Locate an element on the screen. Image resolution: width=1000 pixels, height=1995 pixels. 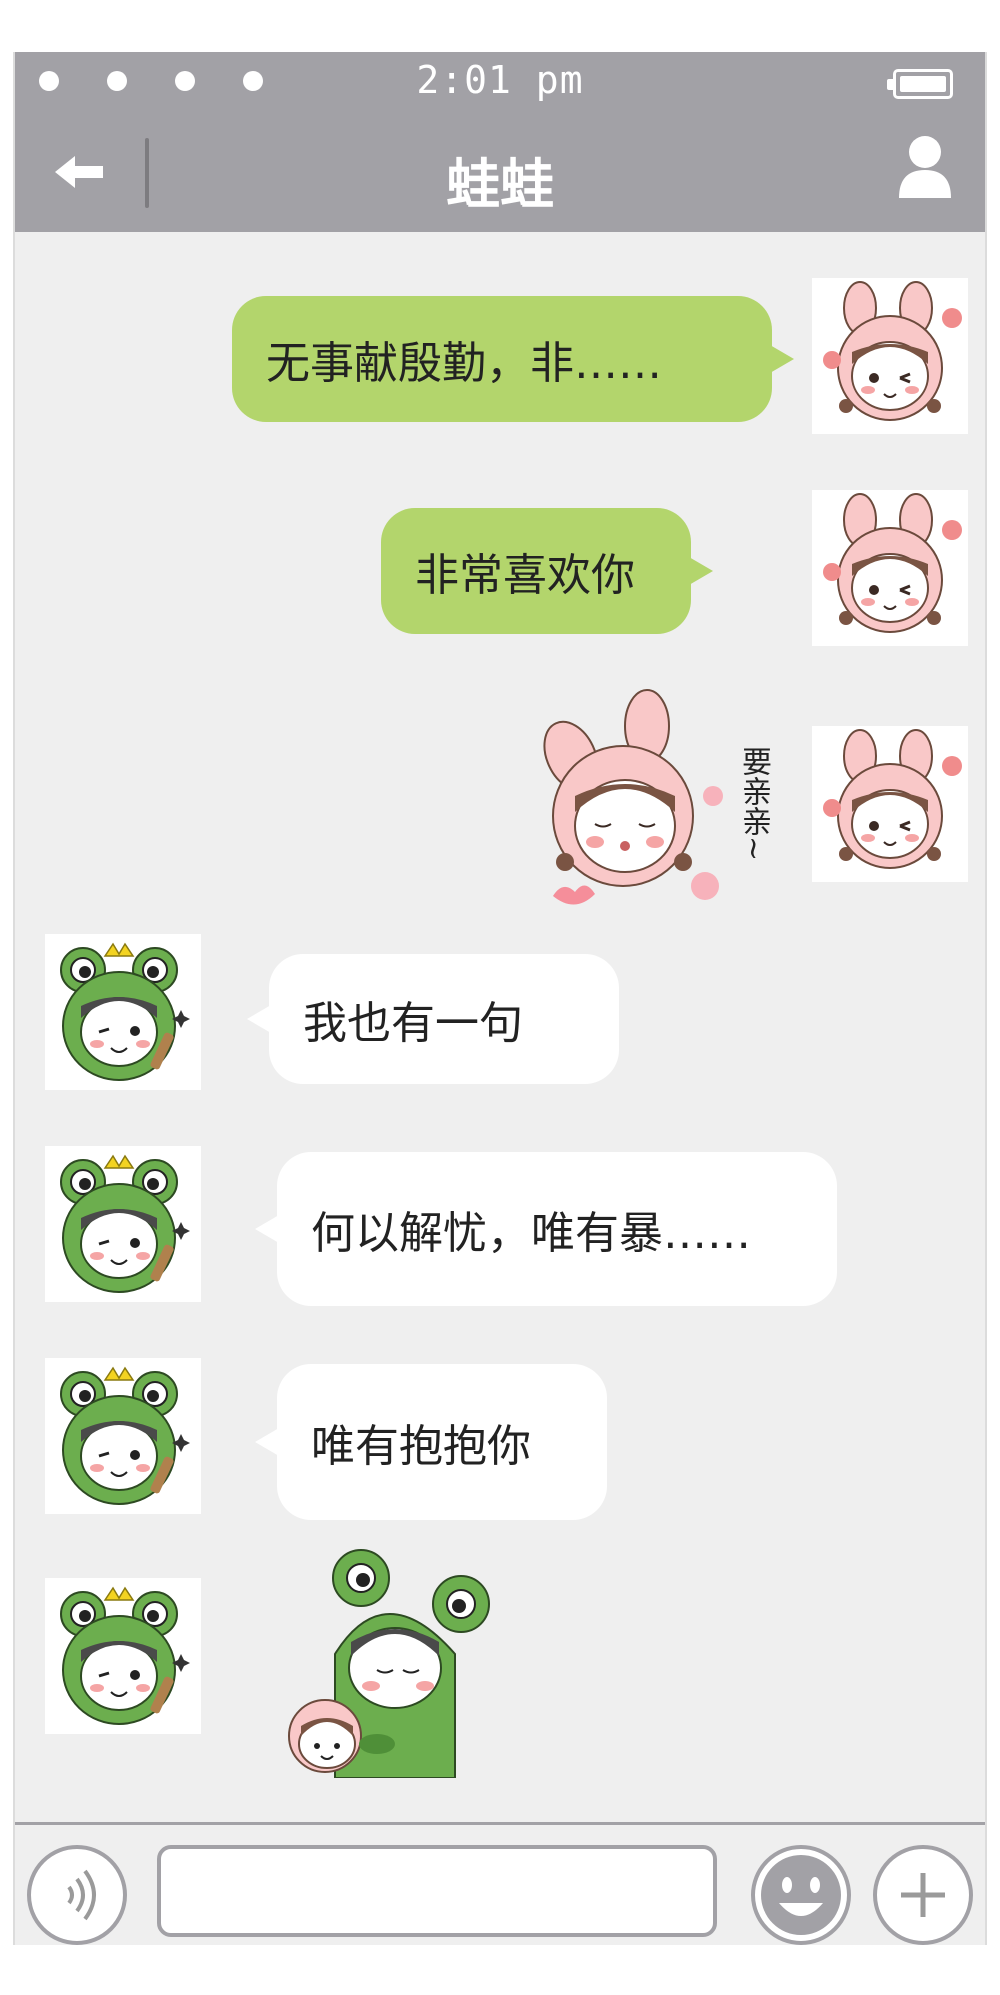
voice-icon is located at coordinates (81, 1895).